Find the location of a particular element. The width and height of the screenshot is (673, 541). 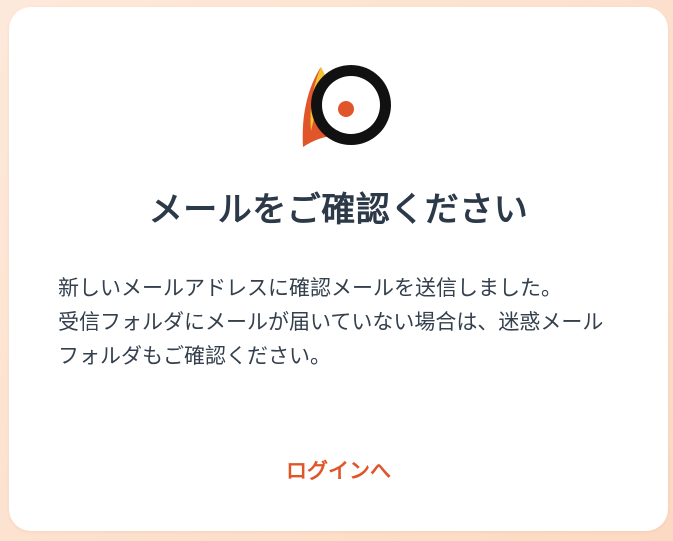

message-line-spam-hint: 受信フォルダにメールが届いていない場合は、迷惑メールフォルダもご確認ください。 is located at coordinates (331, 339).